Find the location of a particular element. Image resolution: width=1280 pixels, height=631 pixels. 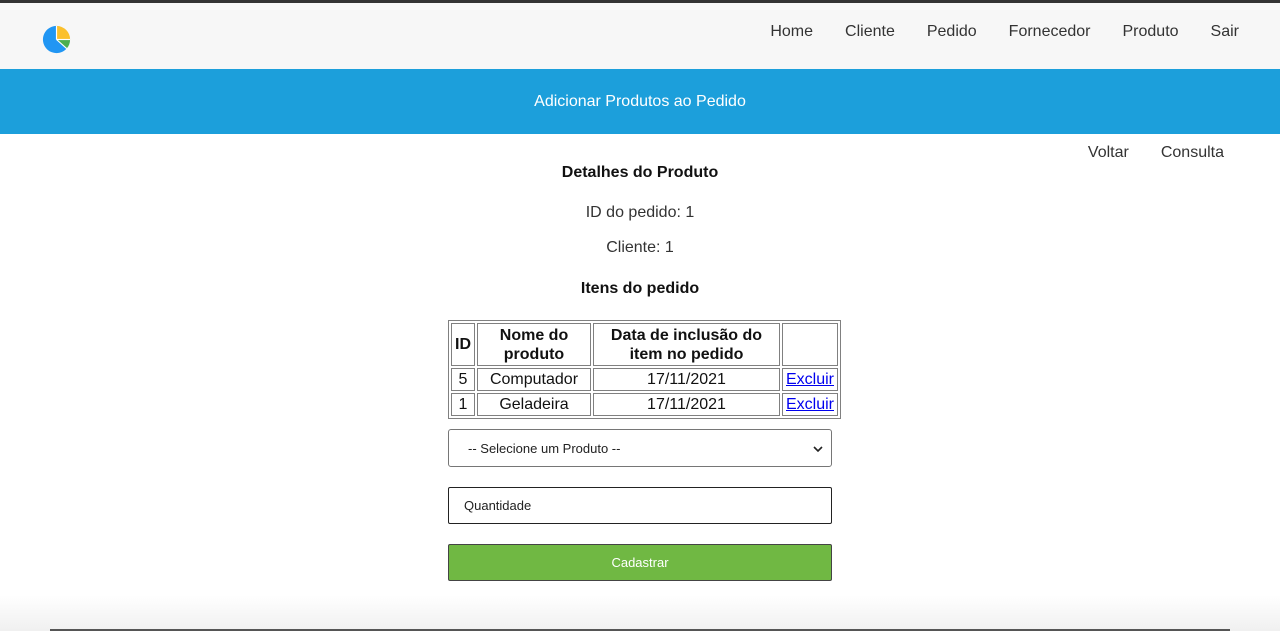

column-header-action is located at coordinates (810, 344).